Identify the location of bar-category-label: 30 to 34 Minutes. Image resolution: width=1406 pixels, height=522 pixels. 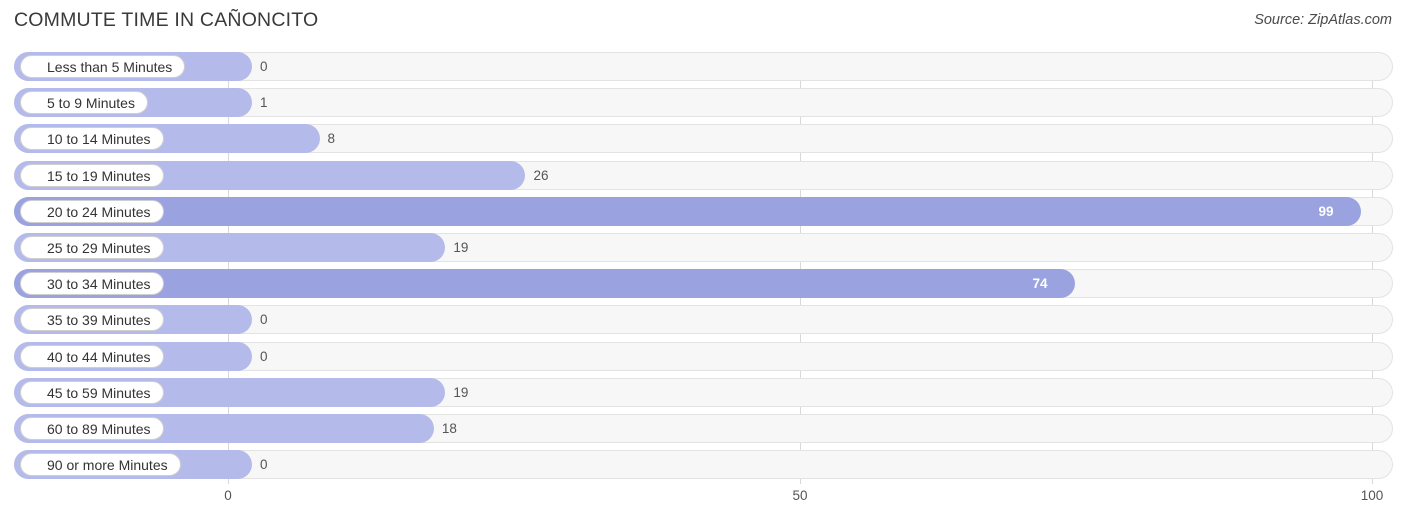
(92, 284).